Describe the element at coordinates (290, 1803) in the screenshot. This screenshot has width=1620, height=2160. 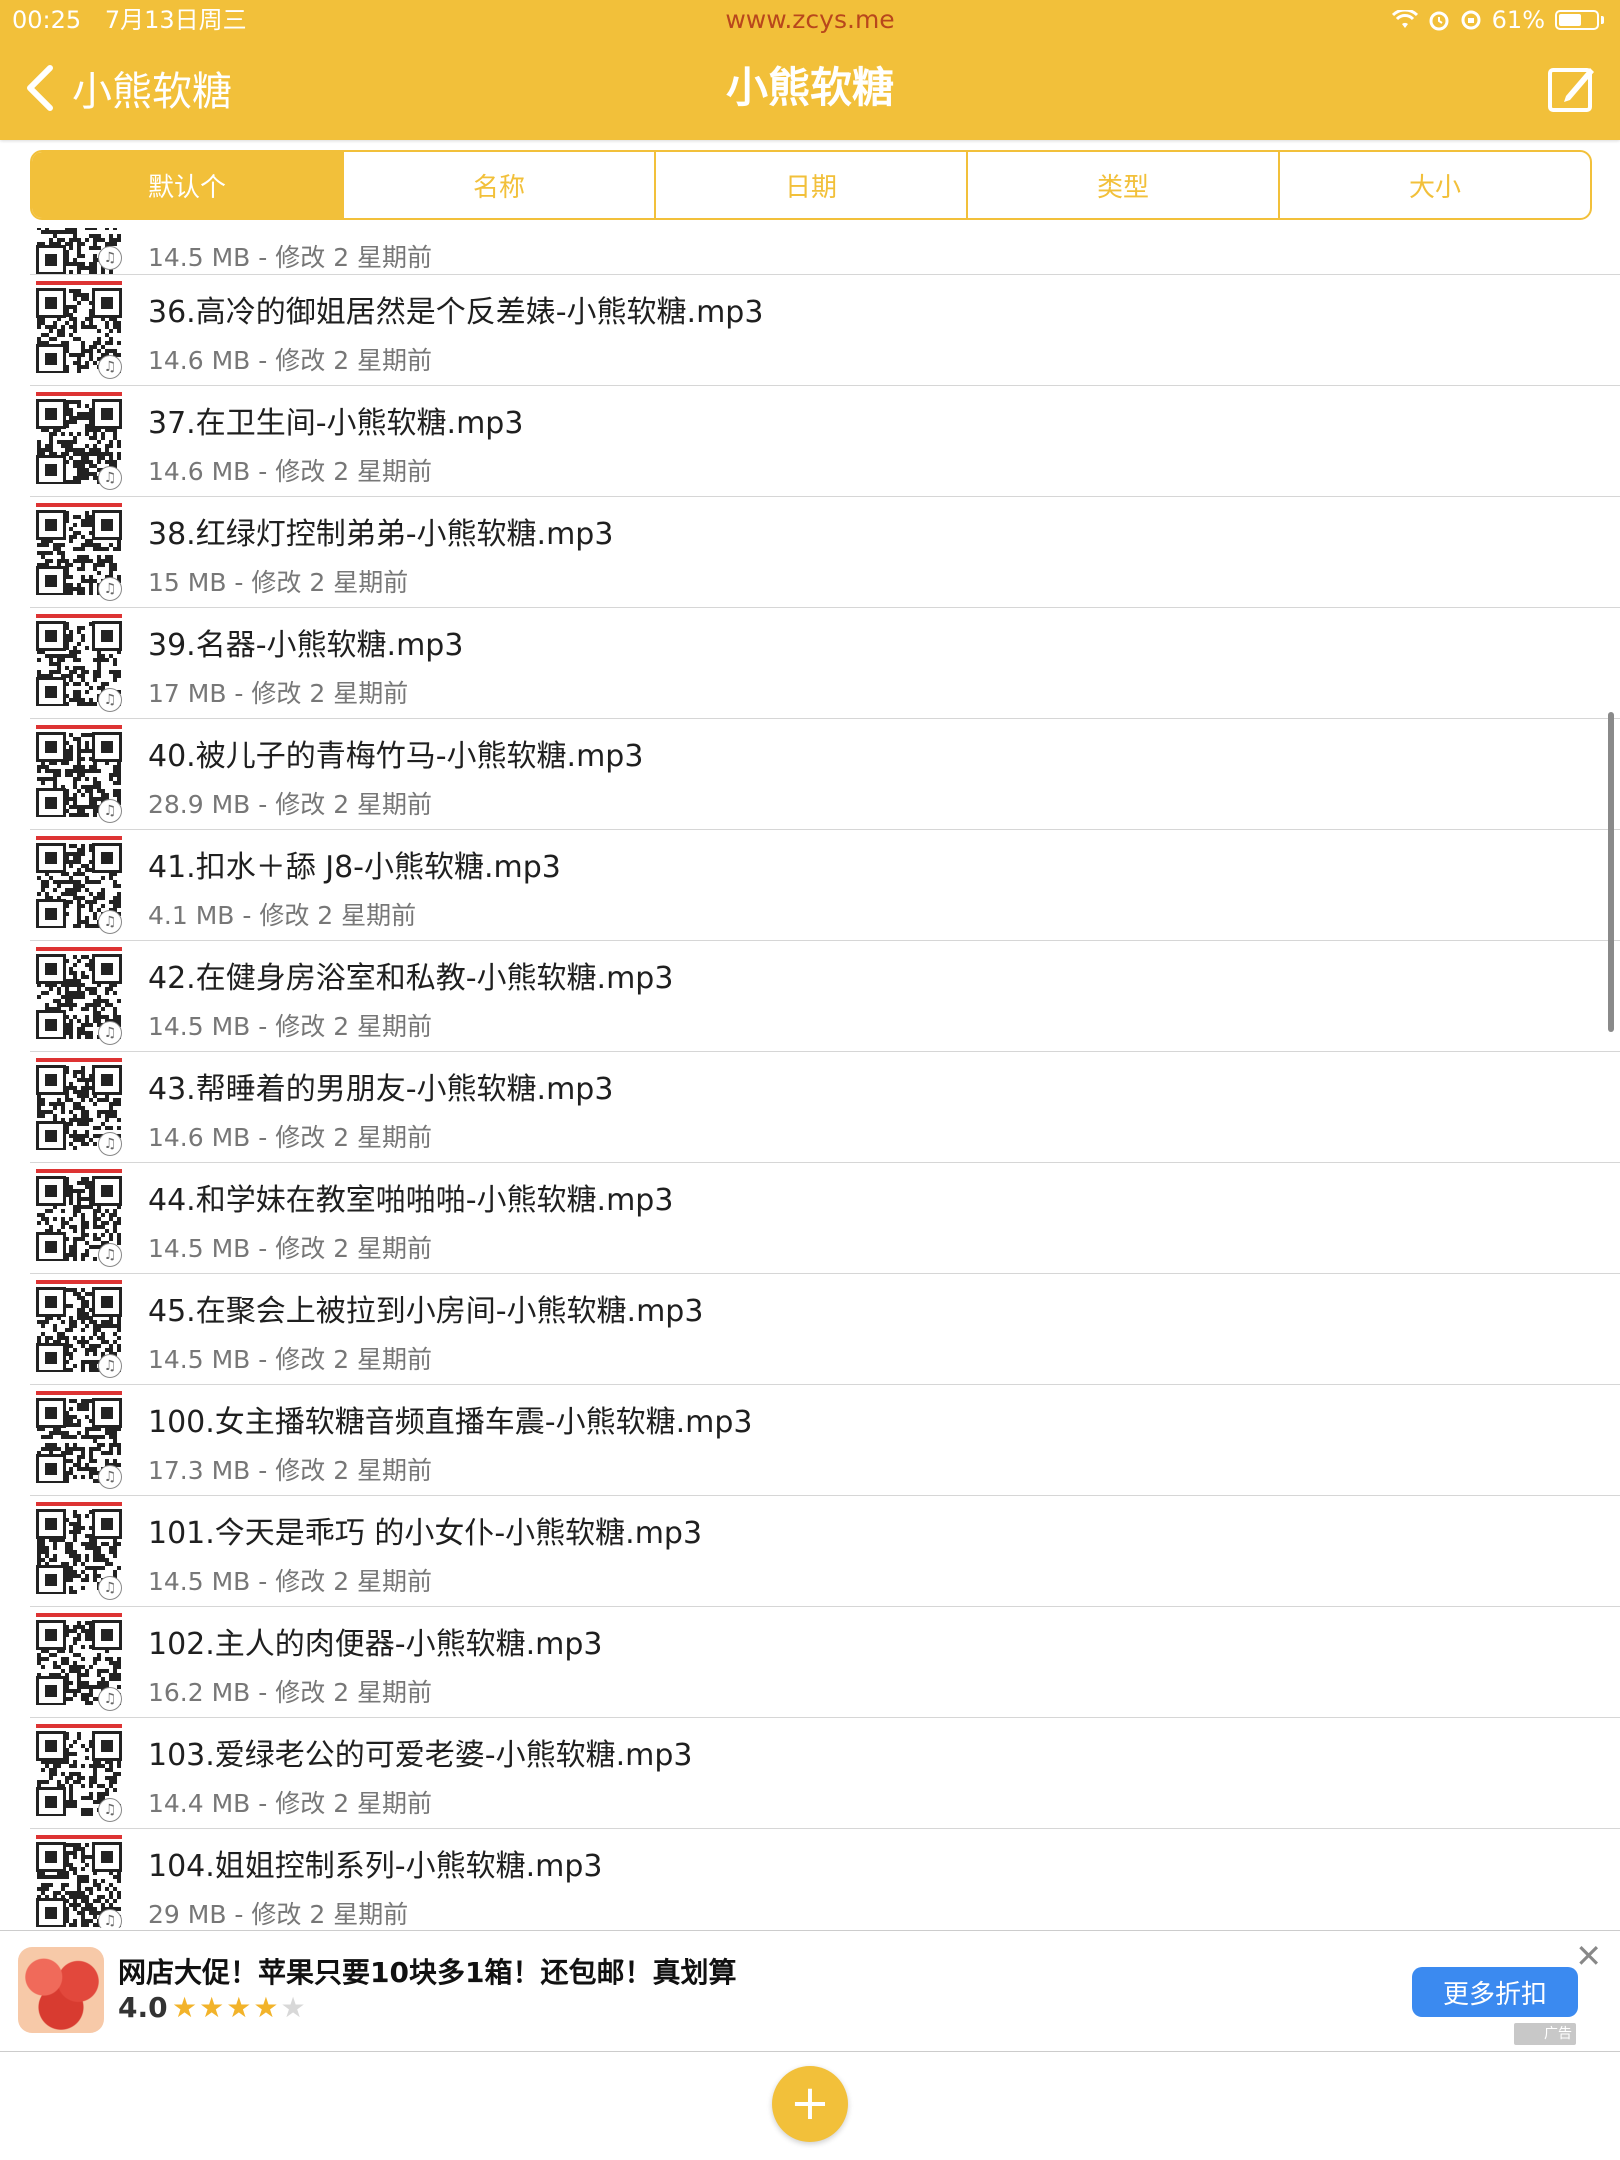
I see `file-meta: 14.4 MB - 修改 2 星期前` at that location.